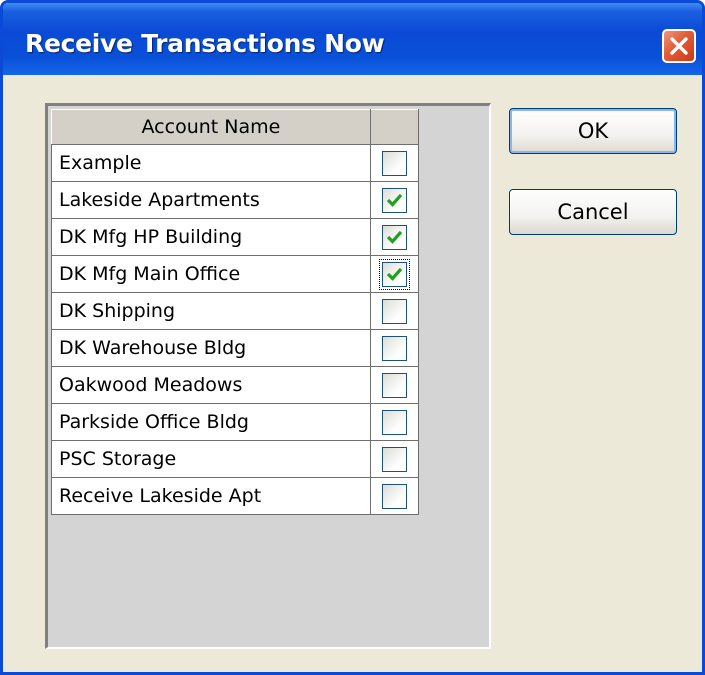  I want to click on column-header-check, so click(394, 127).